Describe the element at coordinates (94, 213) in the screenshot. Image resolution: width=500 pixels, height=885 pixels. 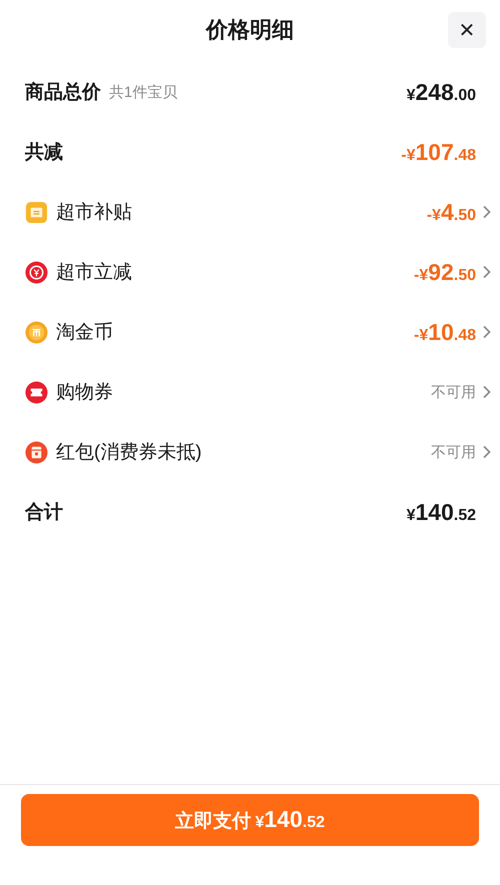
I see `row-label: 超市补贴` at that location.